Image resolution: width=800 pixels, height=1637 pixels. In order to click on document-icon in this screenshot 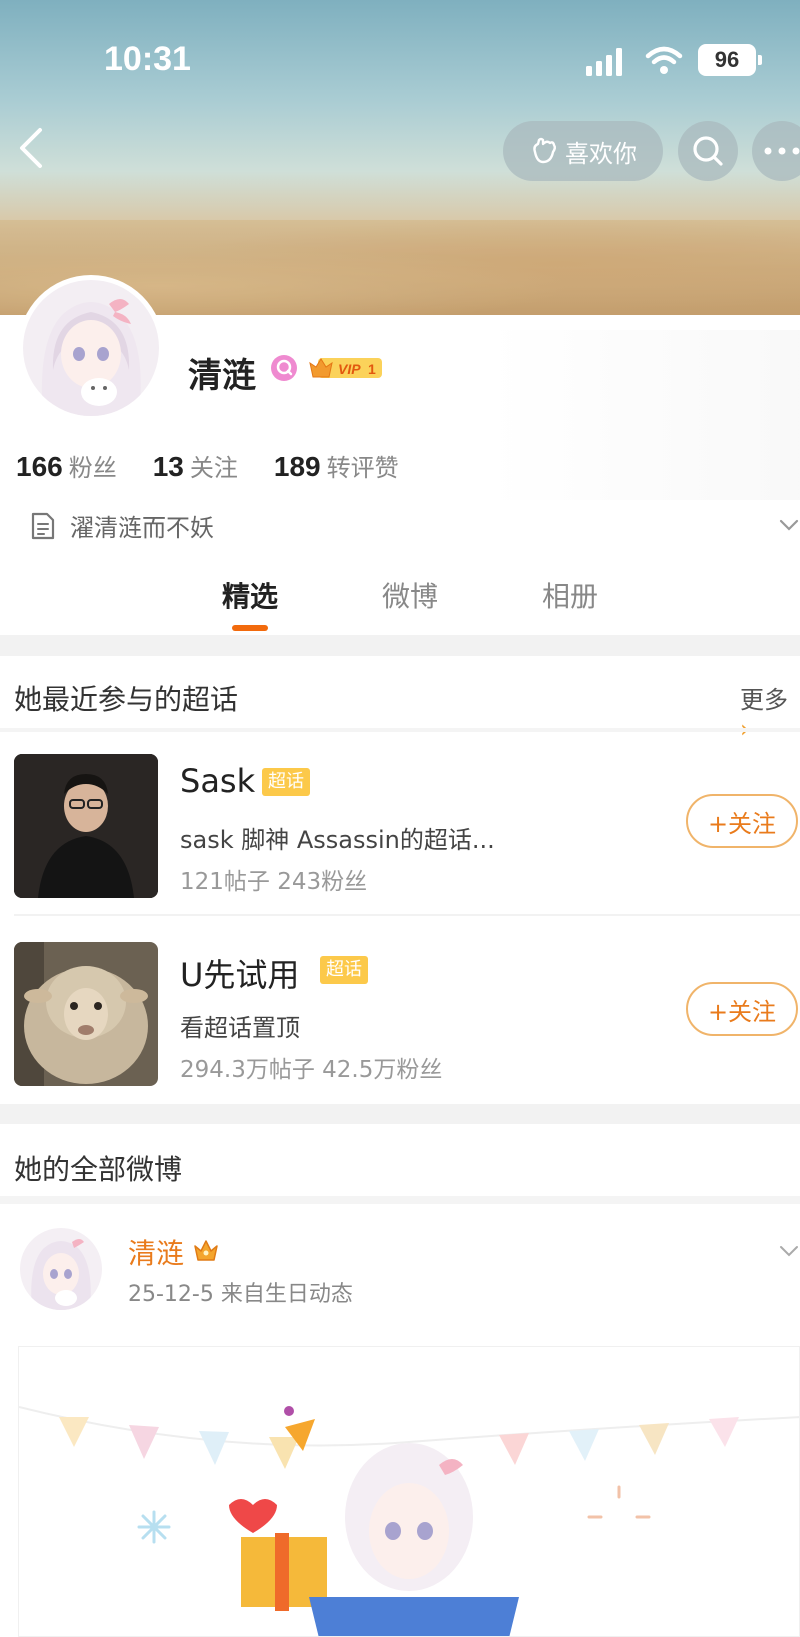, I will do `click(43, 525)`.